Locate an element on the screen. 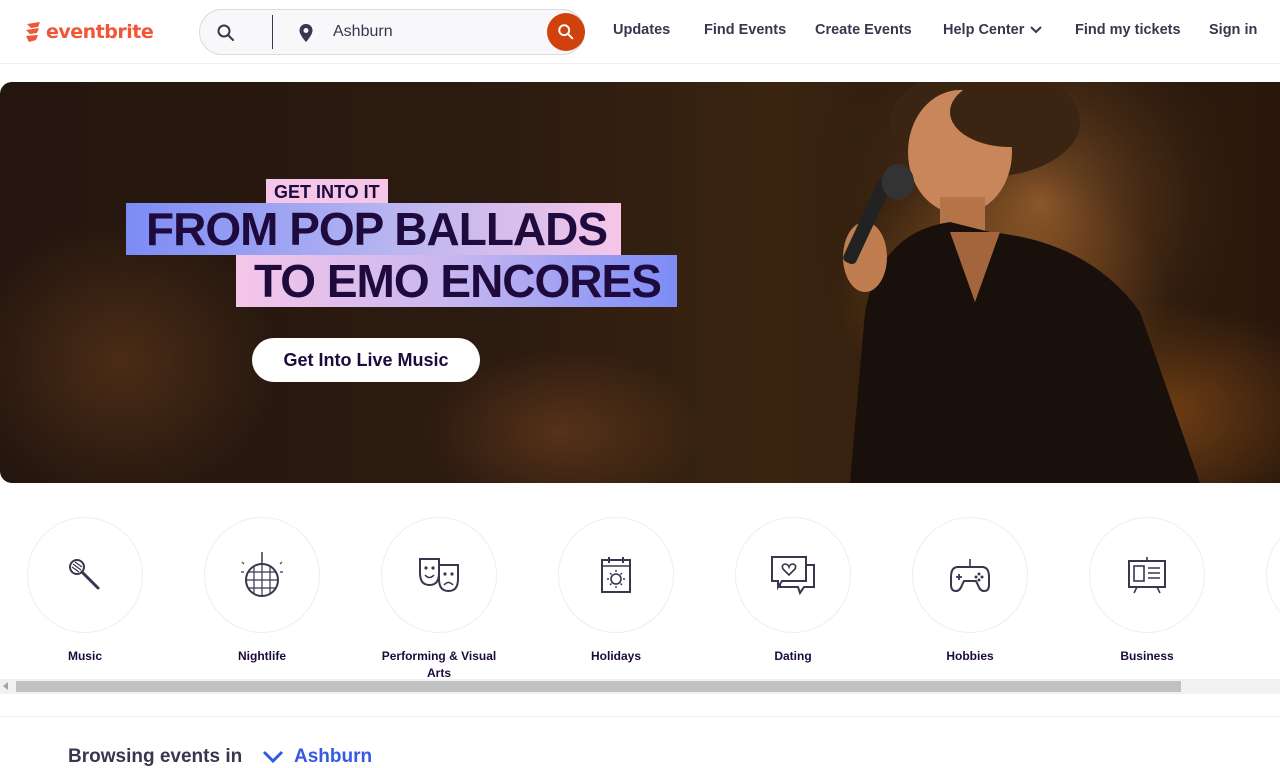  category-music: Music is located at coordinates (85, 591).